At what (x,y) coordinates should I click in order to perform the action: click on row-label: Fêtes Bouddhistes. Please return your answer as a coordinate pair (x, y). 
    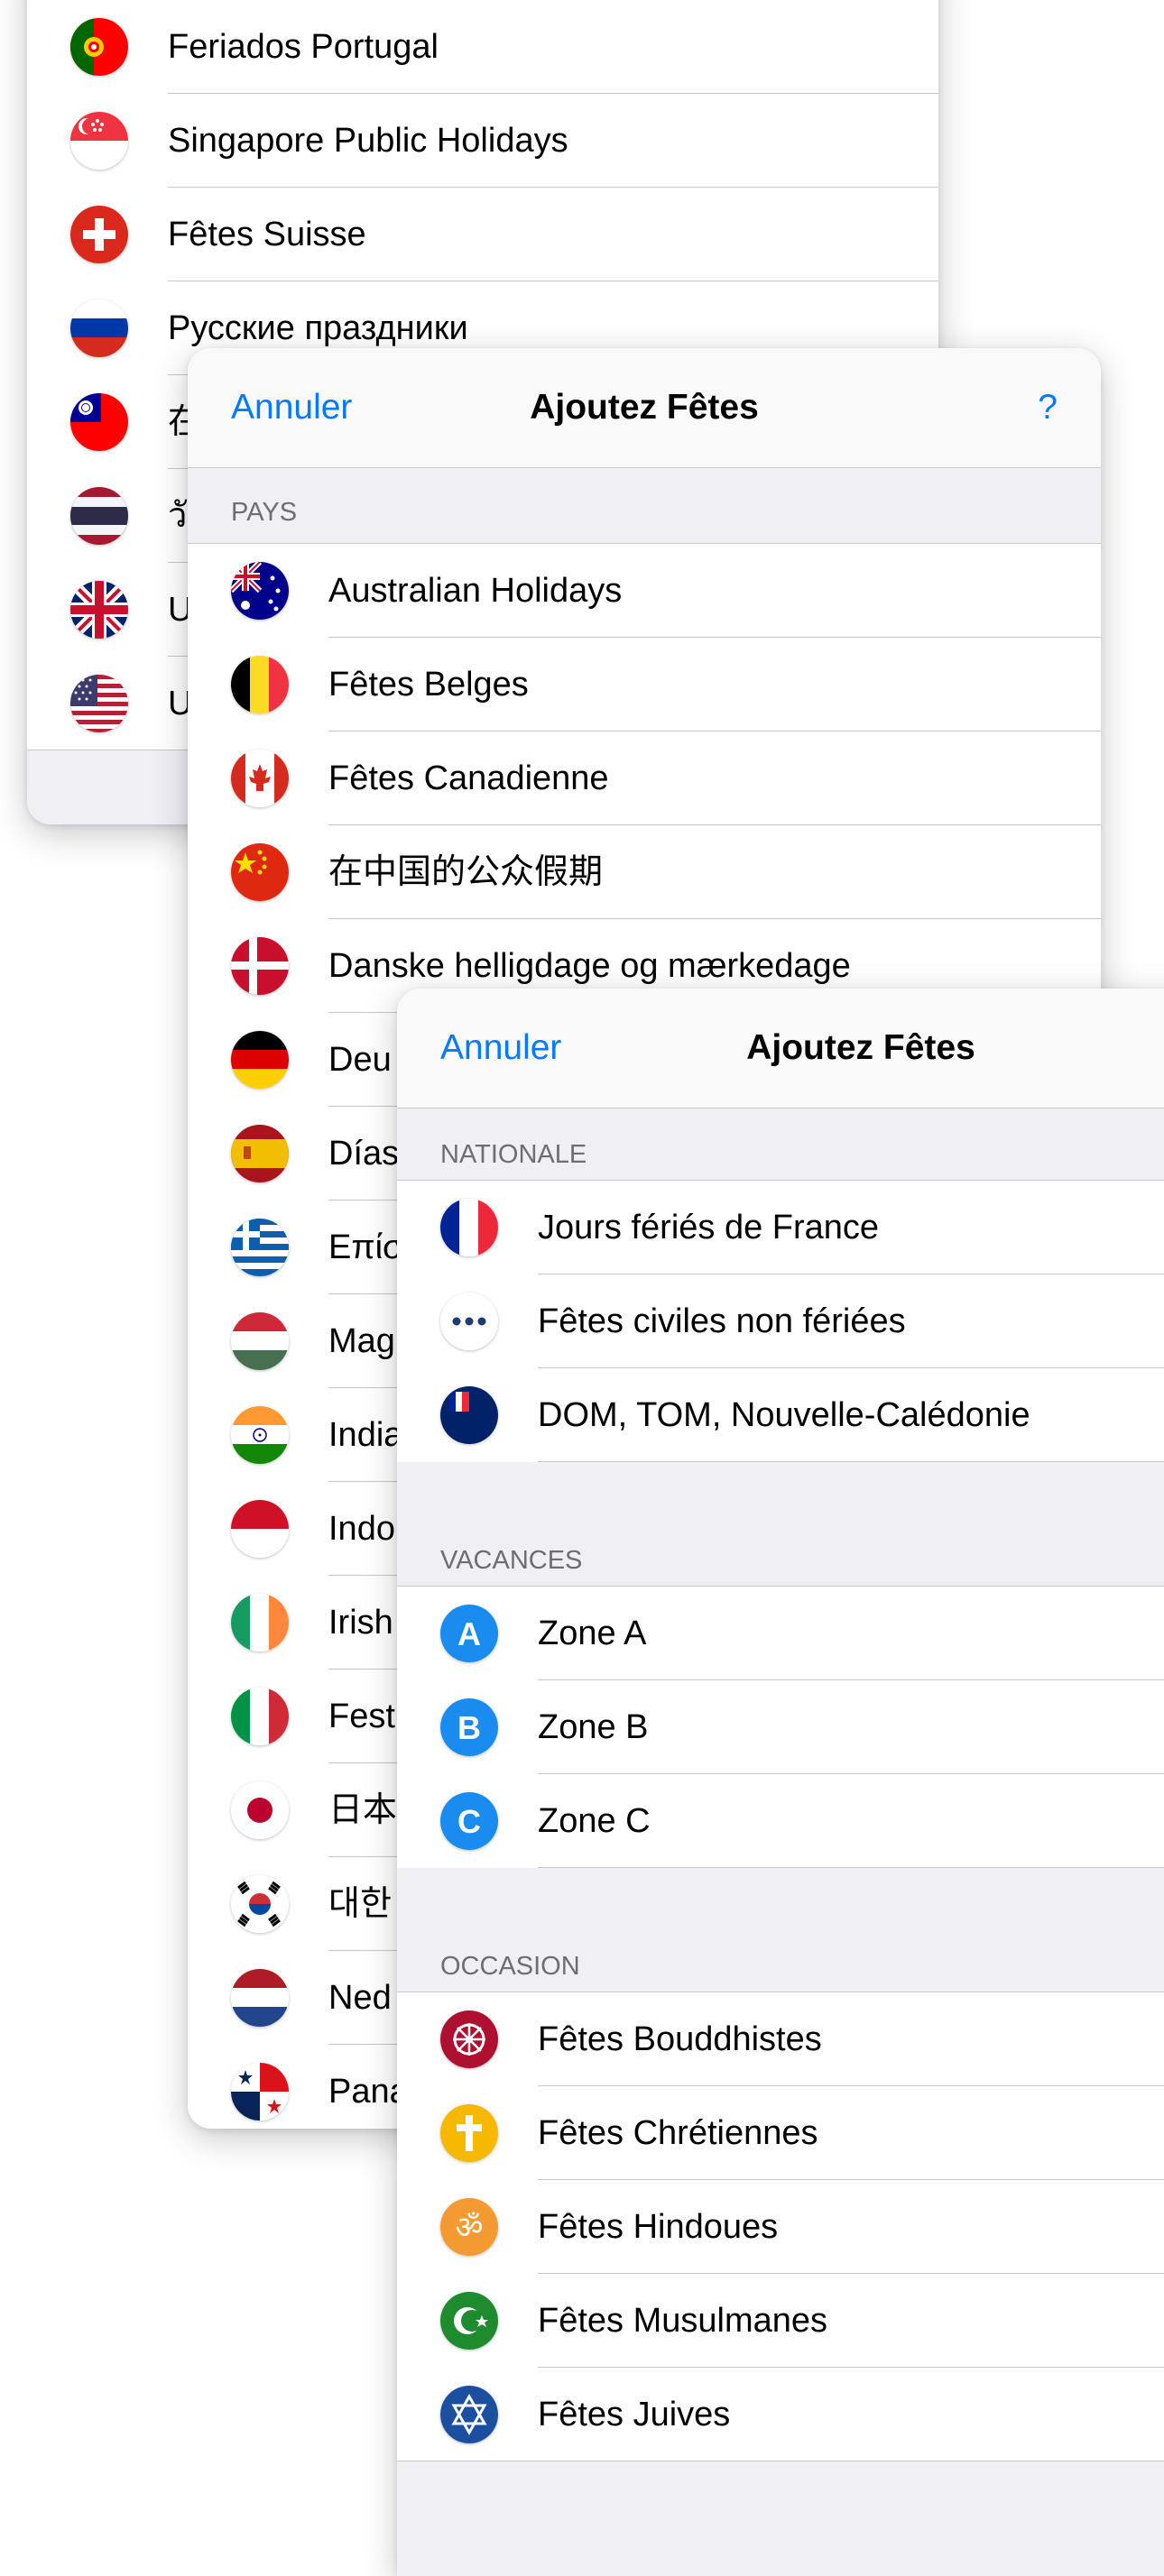
    Looking at the image, I should click on (680, 2039).